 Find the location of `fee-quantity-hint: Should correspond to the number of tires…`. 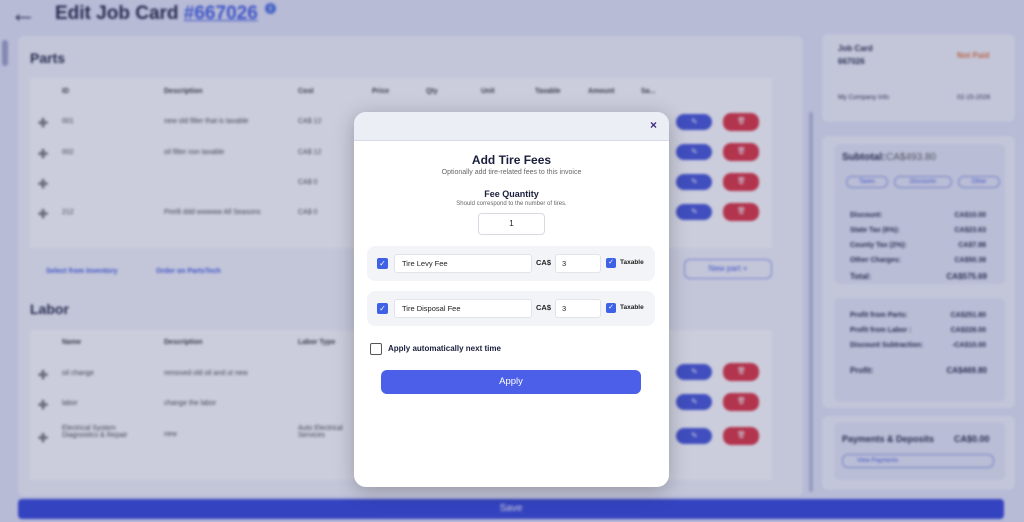

fee-quantity-hint: Should correspond to the number of tires… is located at coordinates (511, 204).